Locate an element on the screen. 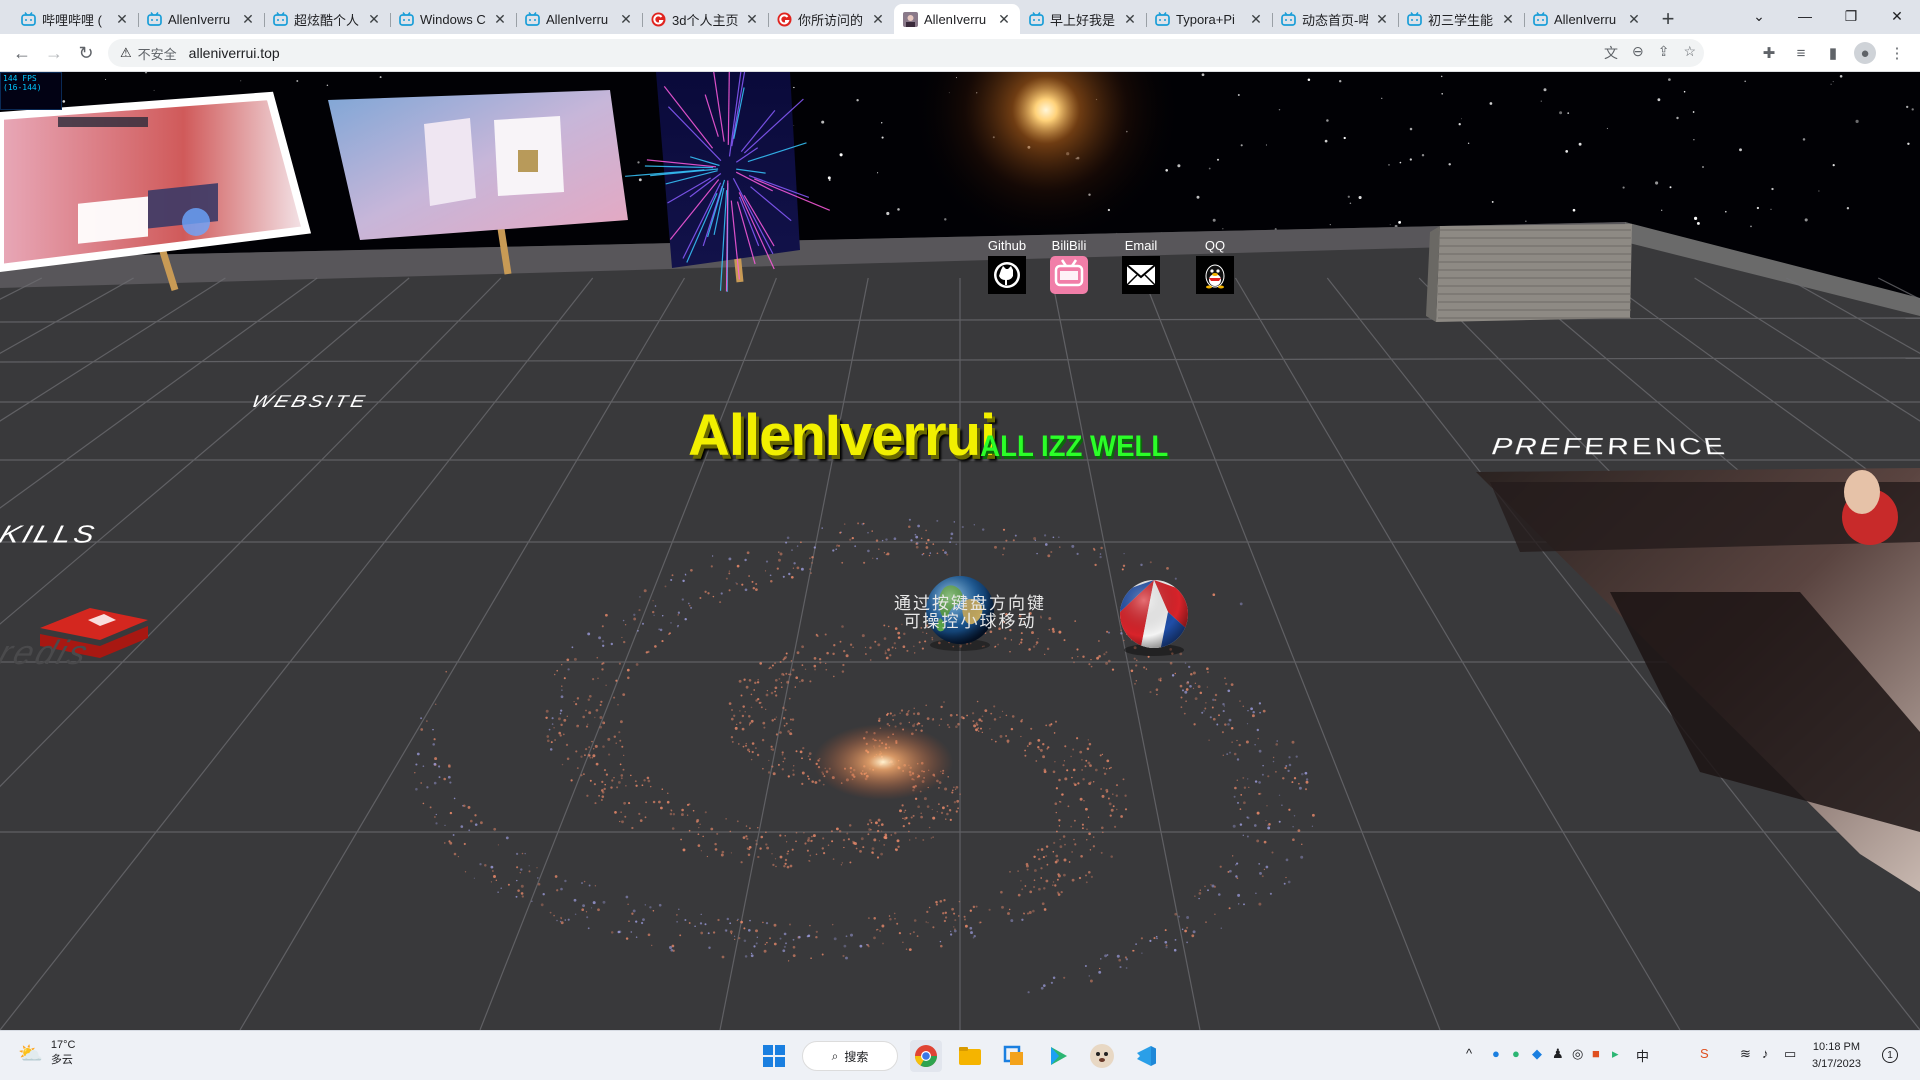 Image resolution: width=1920 pixels, height=1080 pixels. minimize-button: — is located at coordinates (1805, 16).